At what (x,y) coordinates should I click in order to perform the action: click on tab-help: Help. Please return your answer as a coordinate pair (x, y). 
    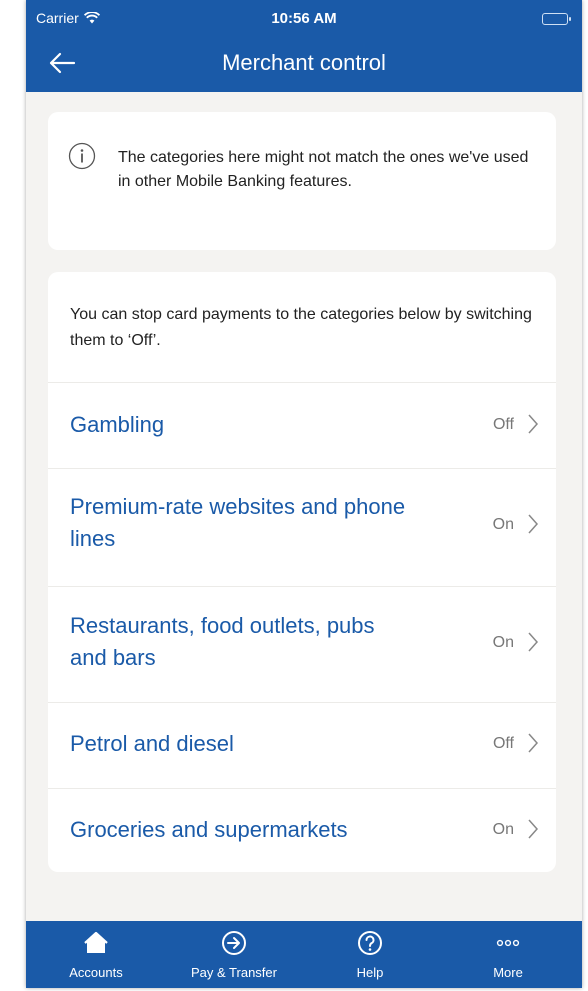
    Looking at the image, I should click on (370, 954).